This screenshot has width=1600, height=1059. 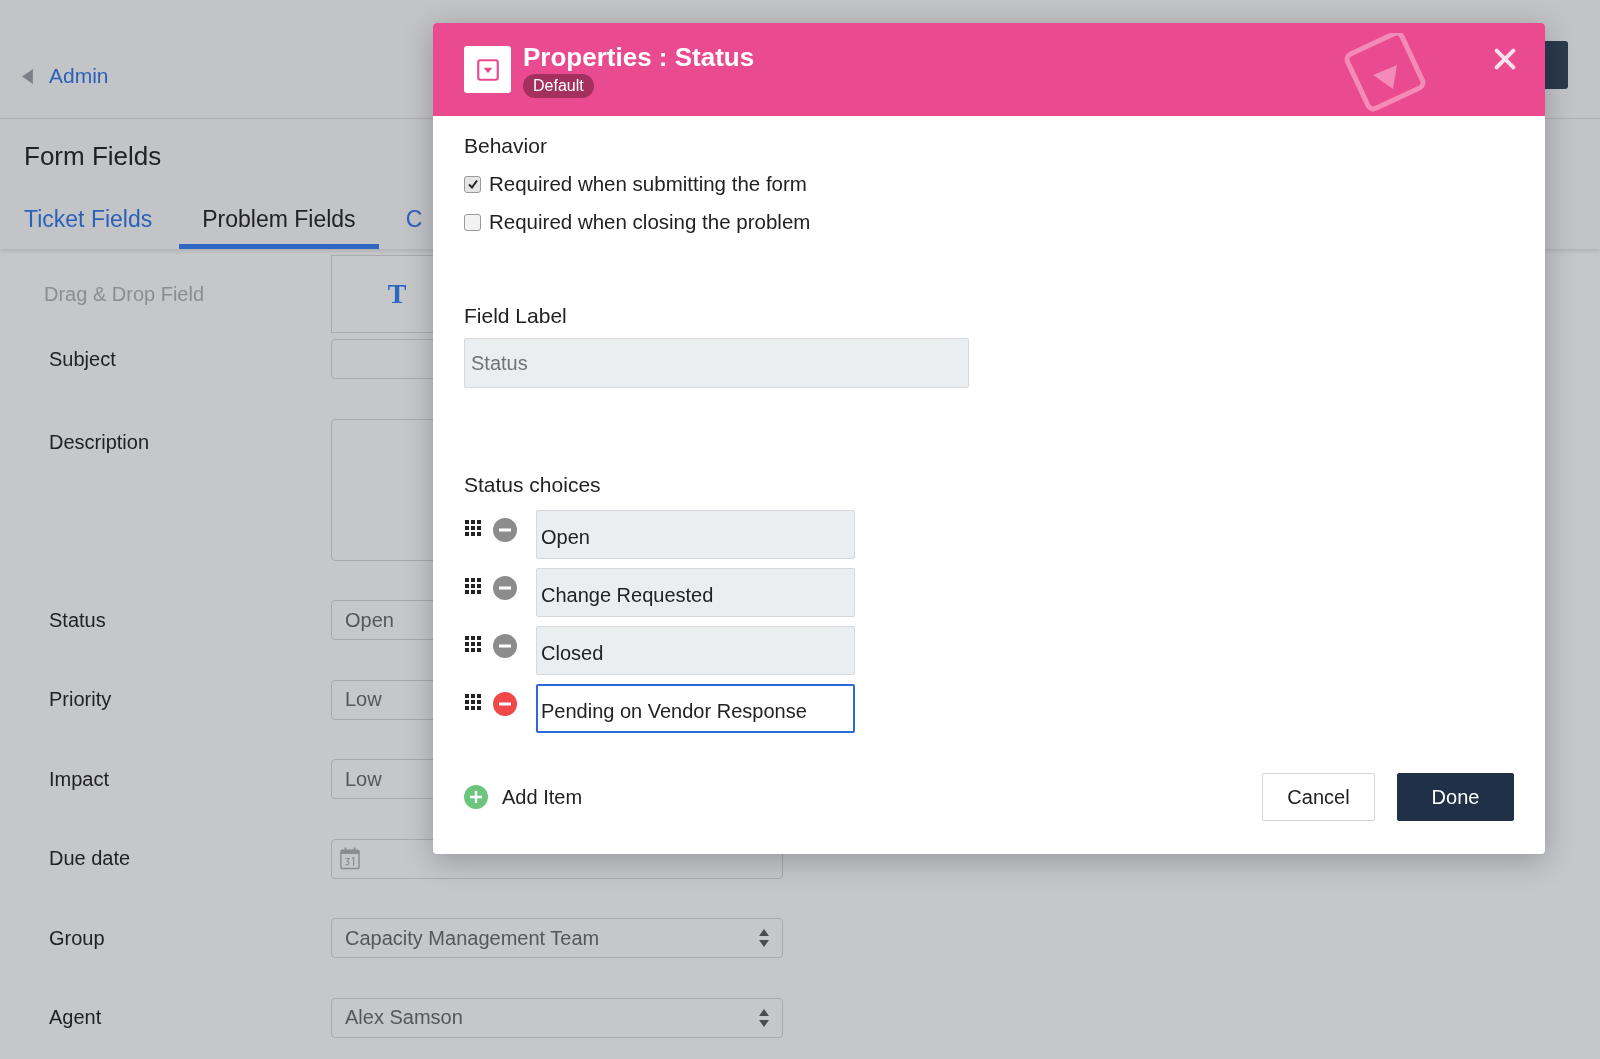 I want to click on field-label: Due date, so click(x=90, y=858).